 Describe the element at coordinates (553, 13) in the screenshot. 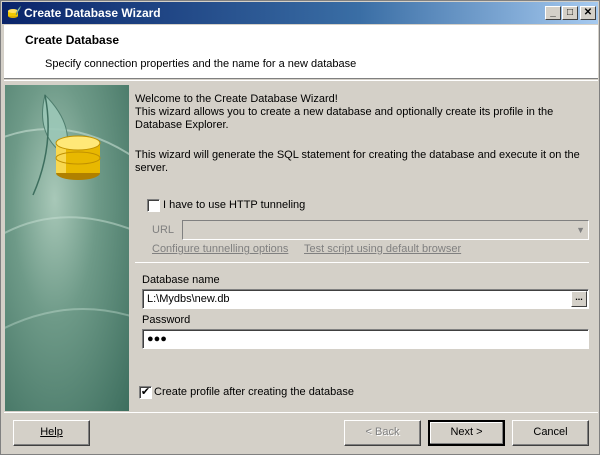

I see `minimize-button: _` at that location.